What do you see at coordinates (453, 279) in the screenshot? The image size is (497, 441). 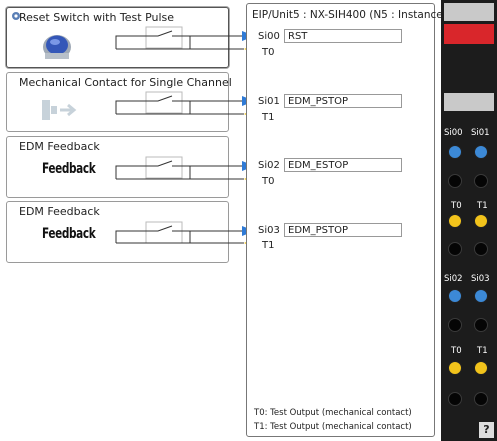 I see `device-label-si02: Si02` at bounding box center [453, 279].